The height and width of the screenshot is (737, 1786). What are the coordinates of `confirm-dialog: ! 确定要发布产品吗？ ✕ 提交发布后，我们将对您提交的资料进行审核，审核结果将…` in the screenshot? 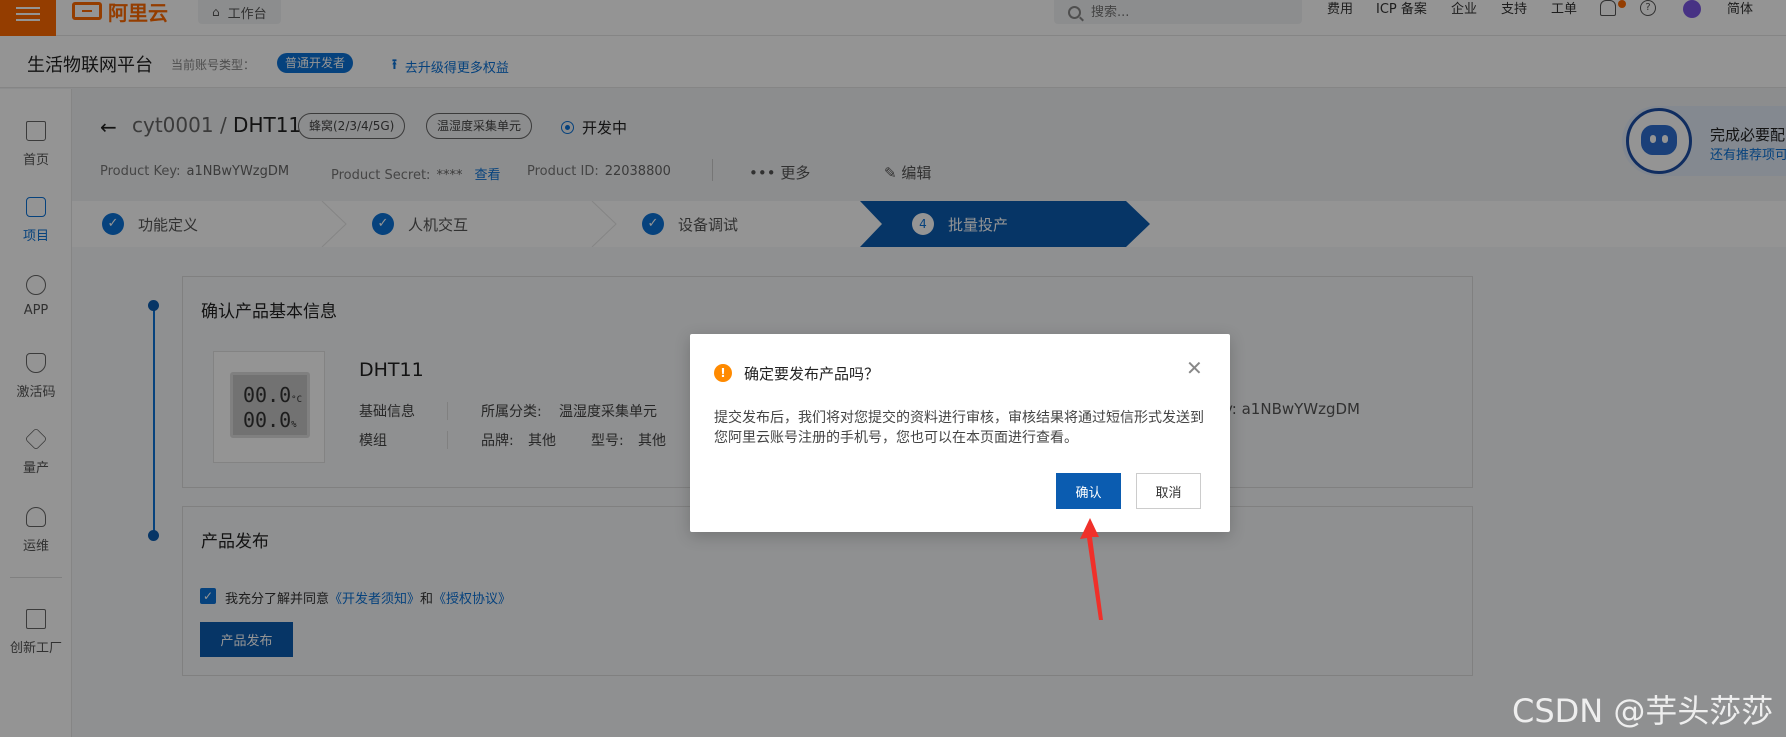 It's located at (960, 433).